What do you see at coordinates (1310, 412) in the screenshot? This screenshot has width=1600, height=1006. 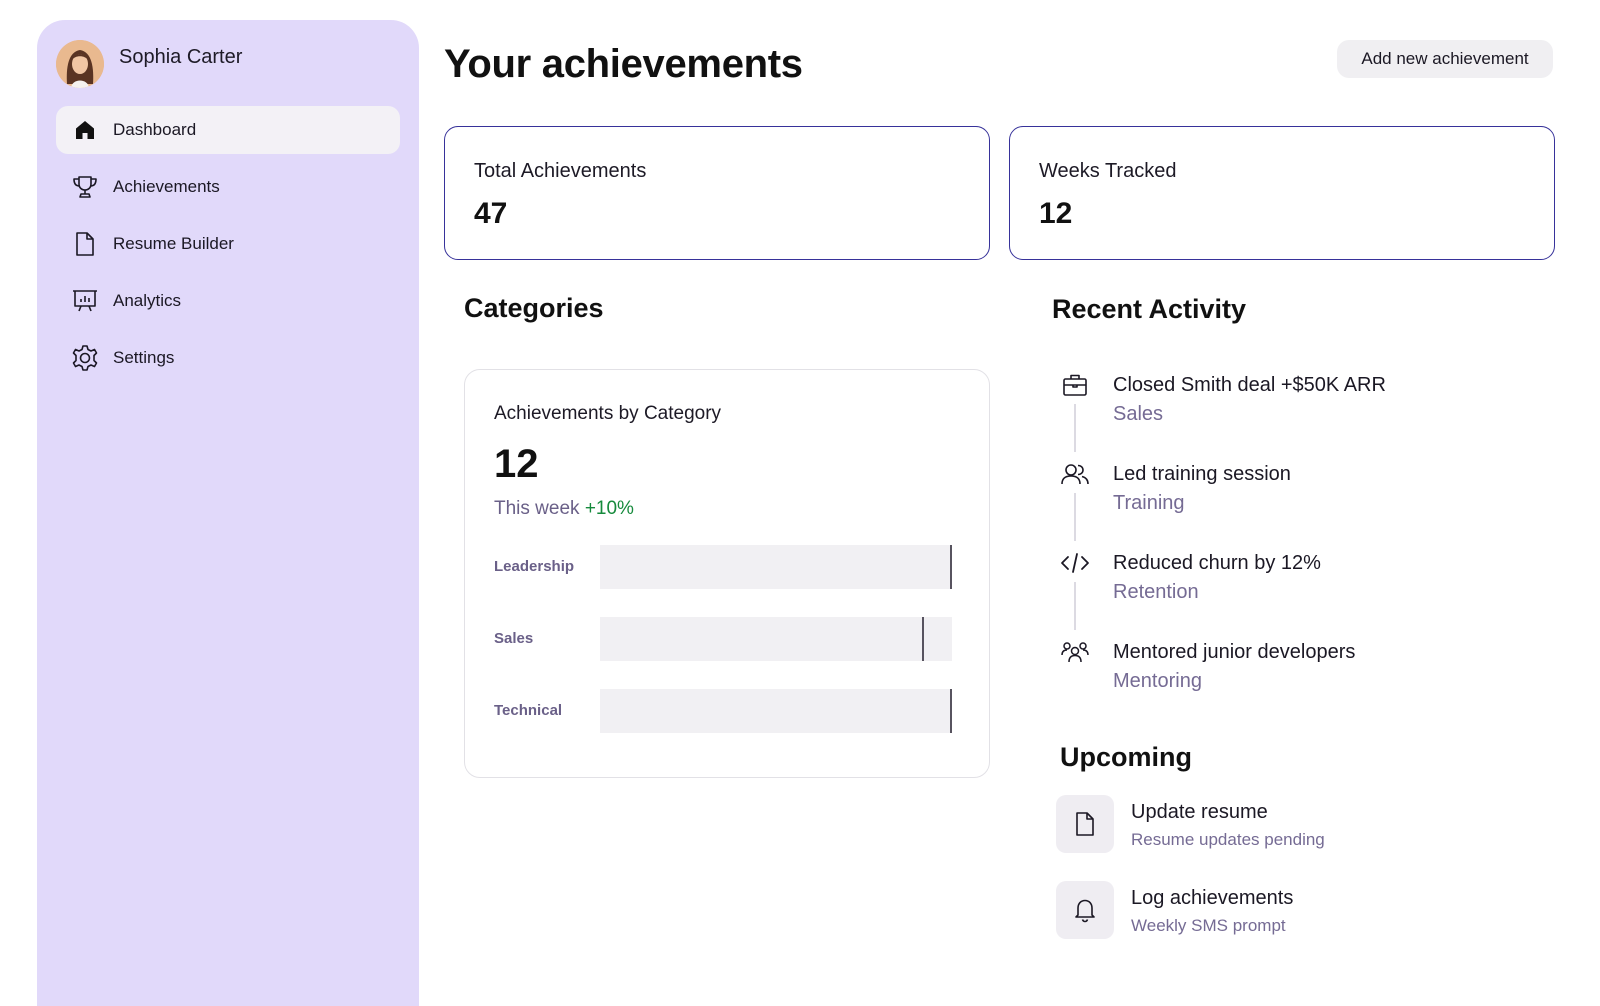 I see `activity-item: Closed Smith deal +$50K ARR Sales` at bounding box center [1310, 412].